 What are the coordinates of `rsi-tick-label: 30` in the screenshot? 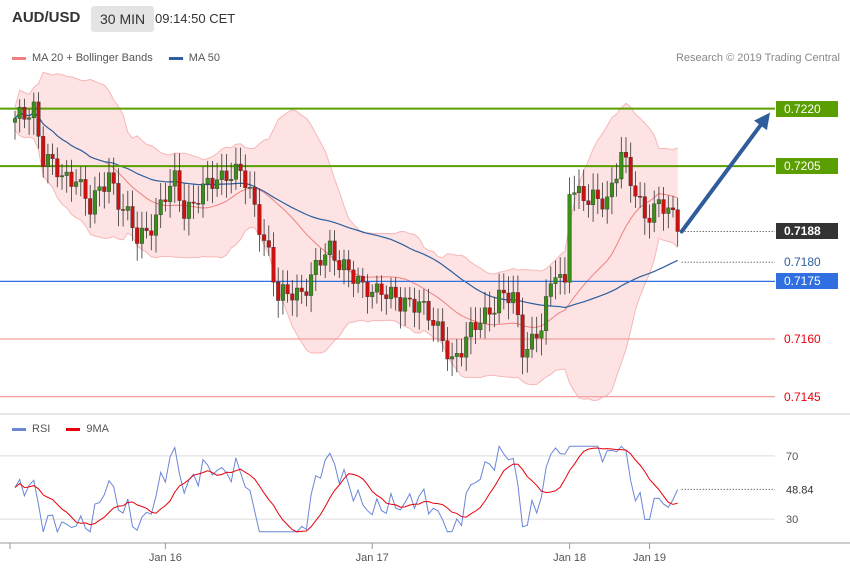 It's located at (792, 520).